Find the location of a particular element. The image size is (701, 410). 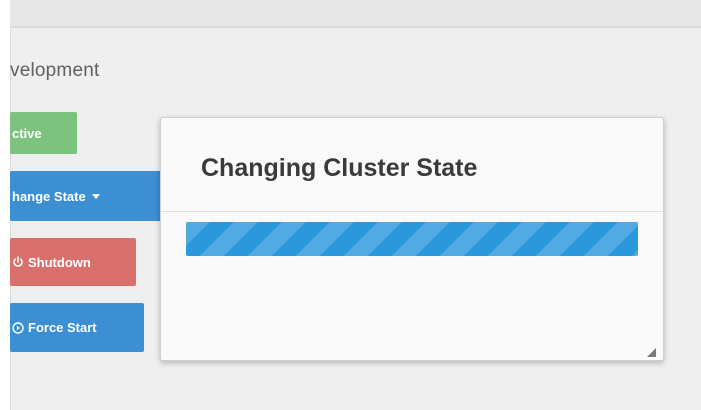

change-state-button: hange State is located at coordinates (86, 196).